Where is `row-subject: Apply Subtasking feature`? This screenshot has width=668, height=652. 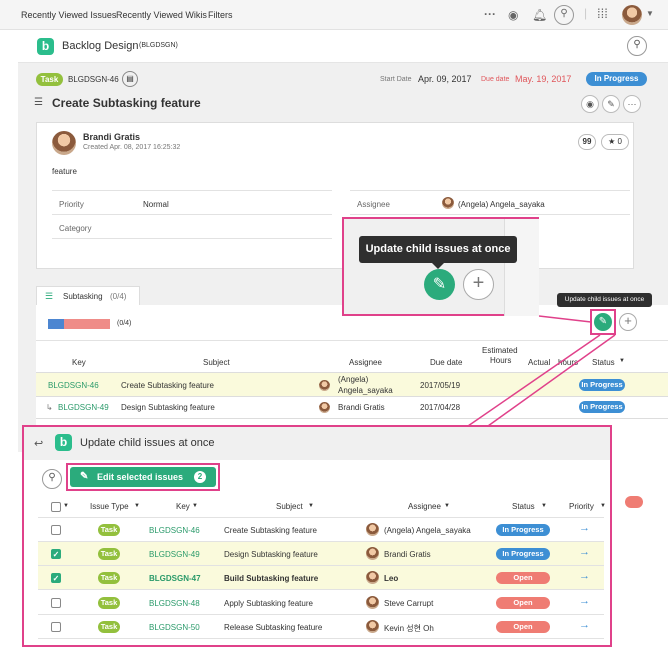
row-subject: Apply Subtasking feature is located at coordinates (268, 603).